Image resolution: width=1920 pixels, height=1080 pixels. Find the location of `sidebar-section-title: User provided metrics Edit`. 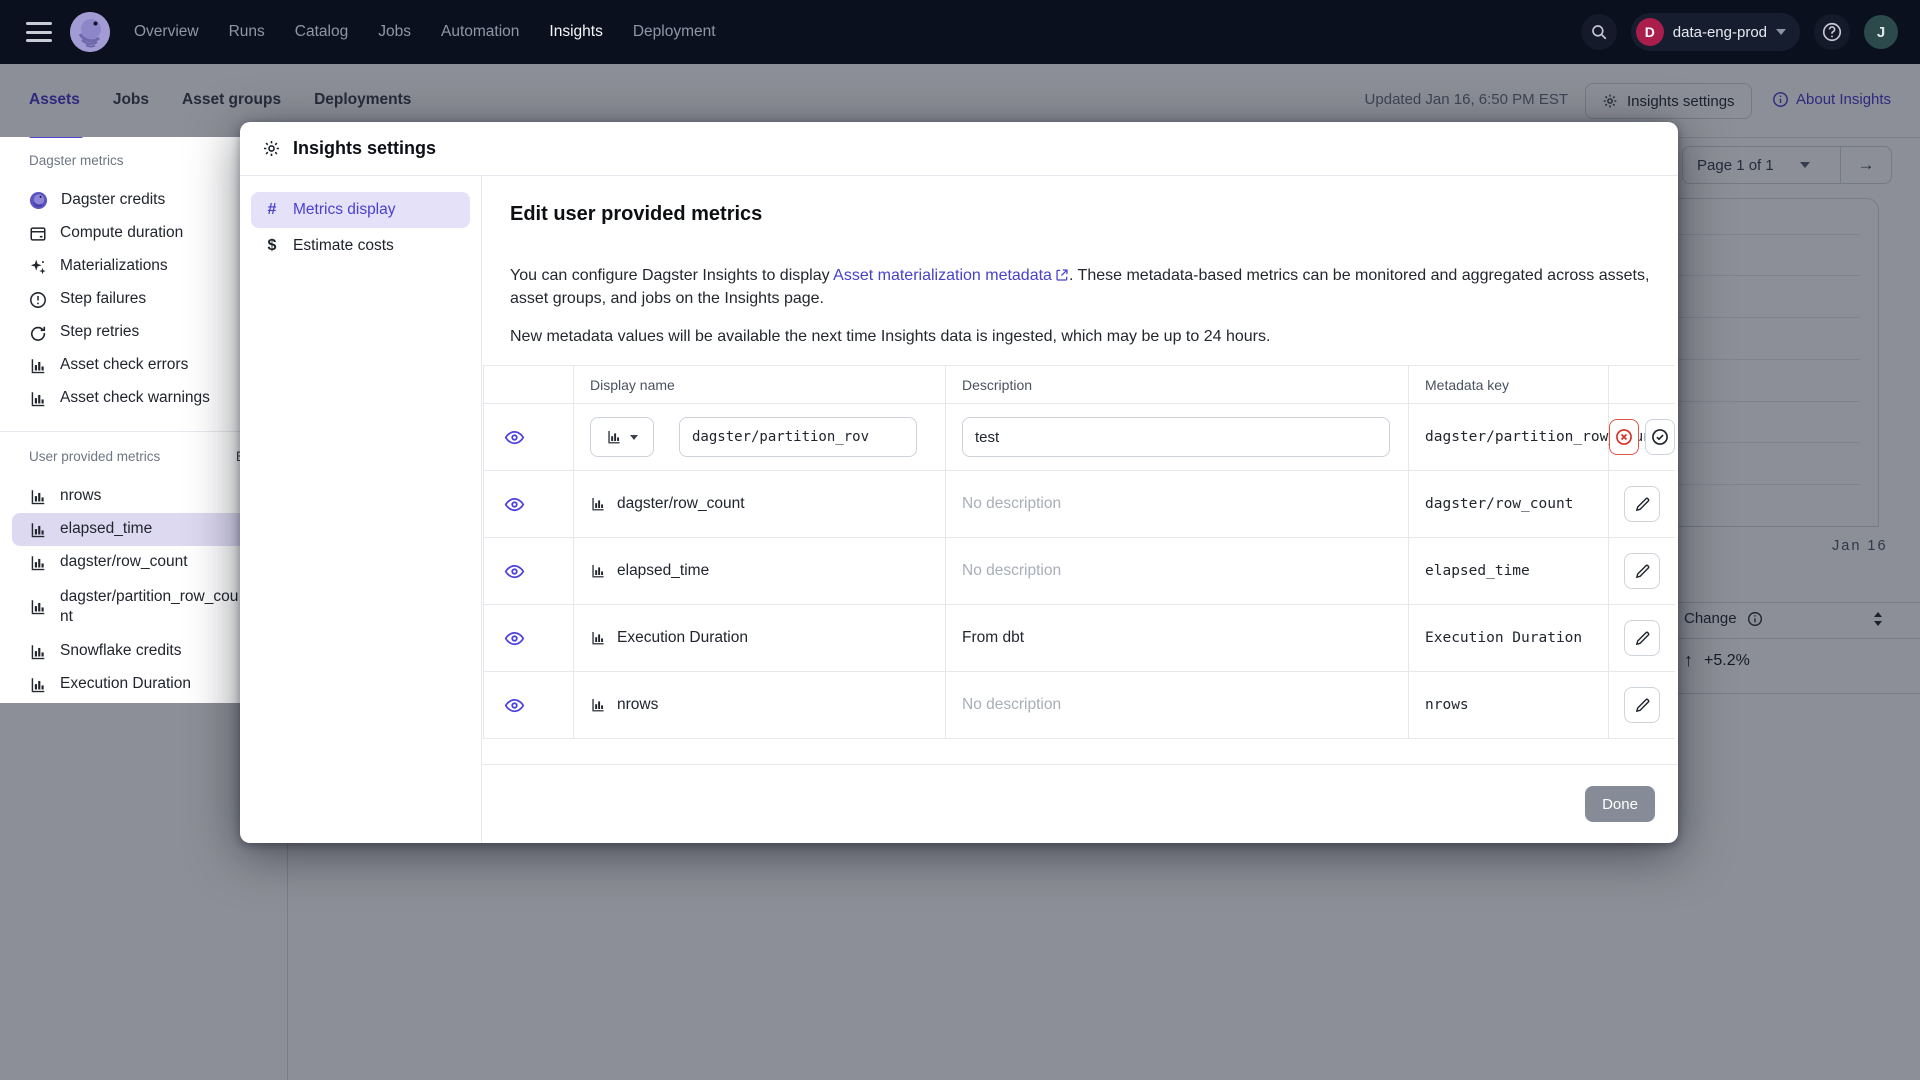

sidebar-section-title: User provided metrics Edit is located at coordinates (152, 456).